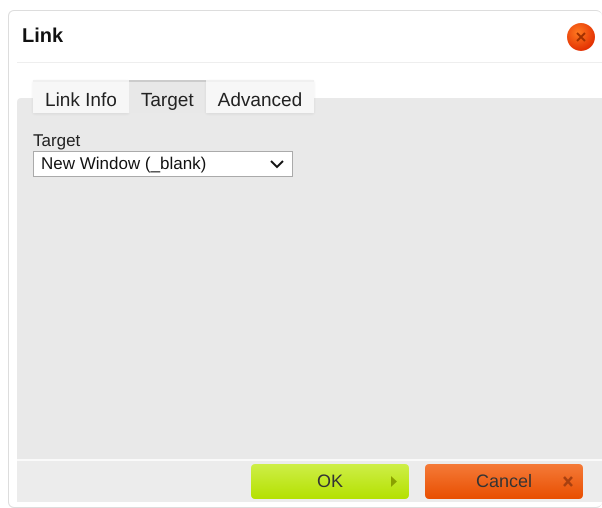 The image size is (602, 508). Describe the element at coordinates (57, 141) in the screenshot. I see `target-label: Target` at that location.